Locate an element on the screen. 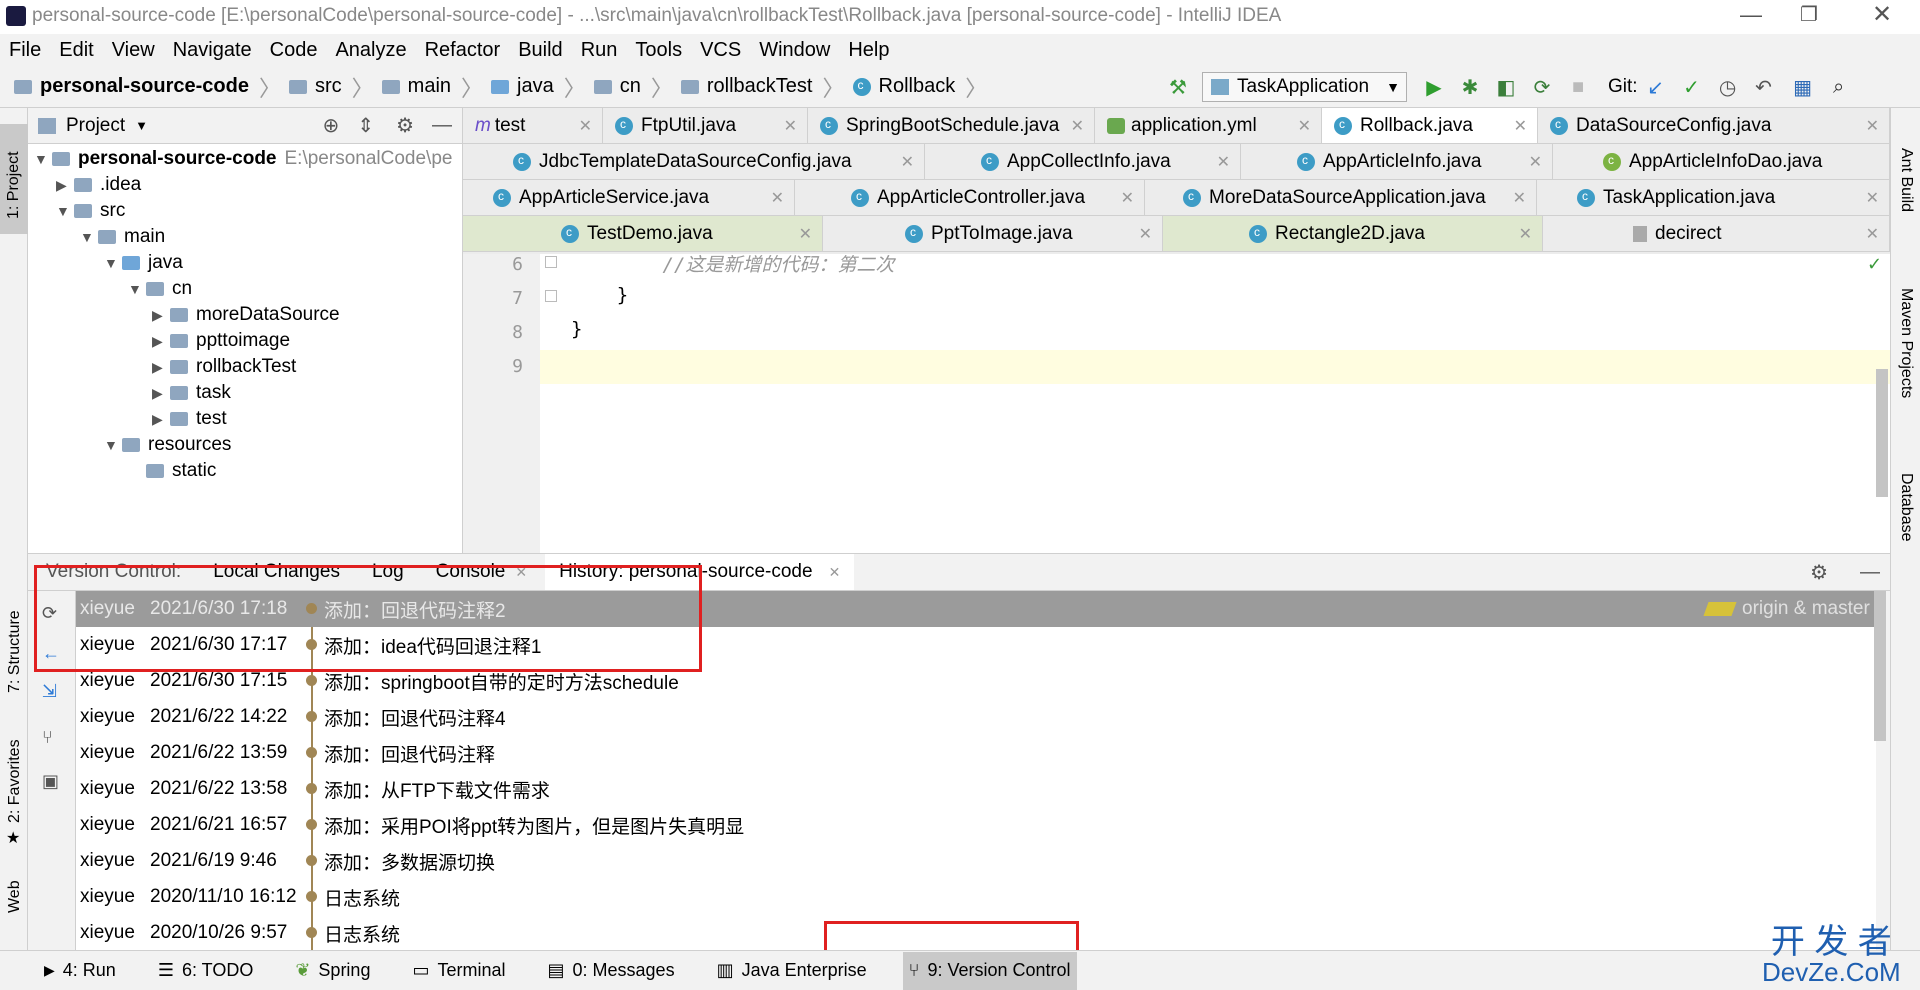 This screenshot has height=990, width=1920. menu-analyze: Analyze is located at coordinates (370, 50).